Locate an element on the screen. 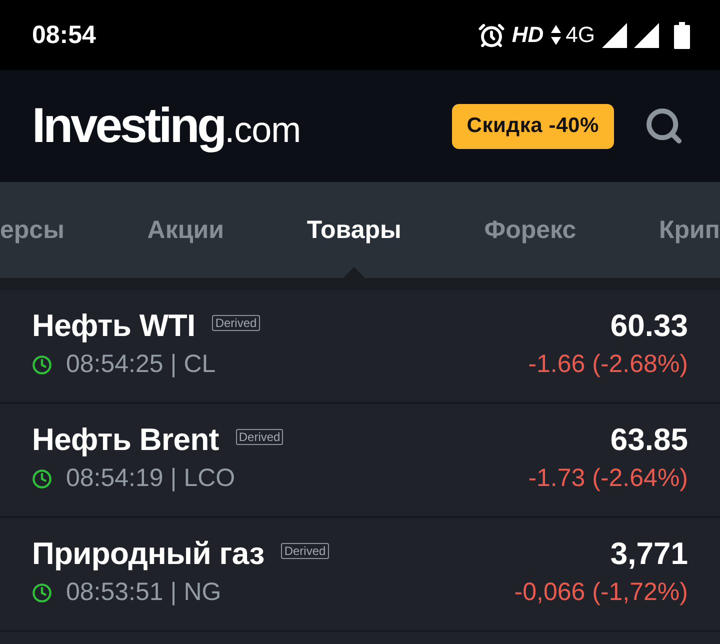  alarm-clock-icon is located at coordinates (491, 35).